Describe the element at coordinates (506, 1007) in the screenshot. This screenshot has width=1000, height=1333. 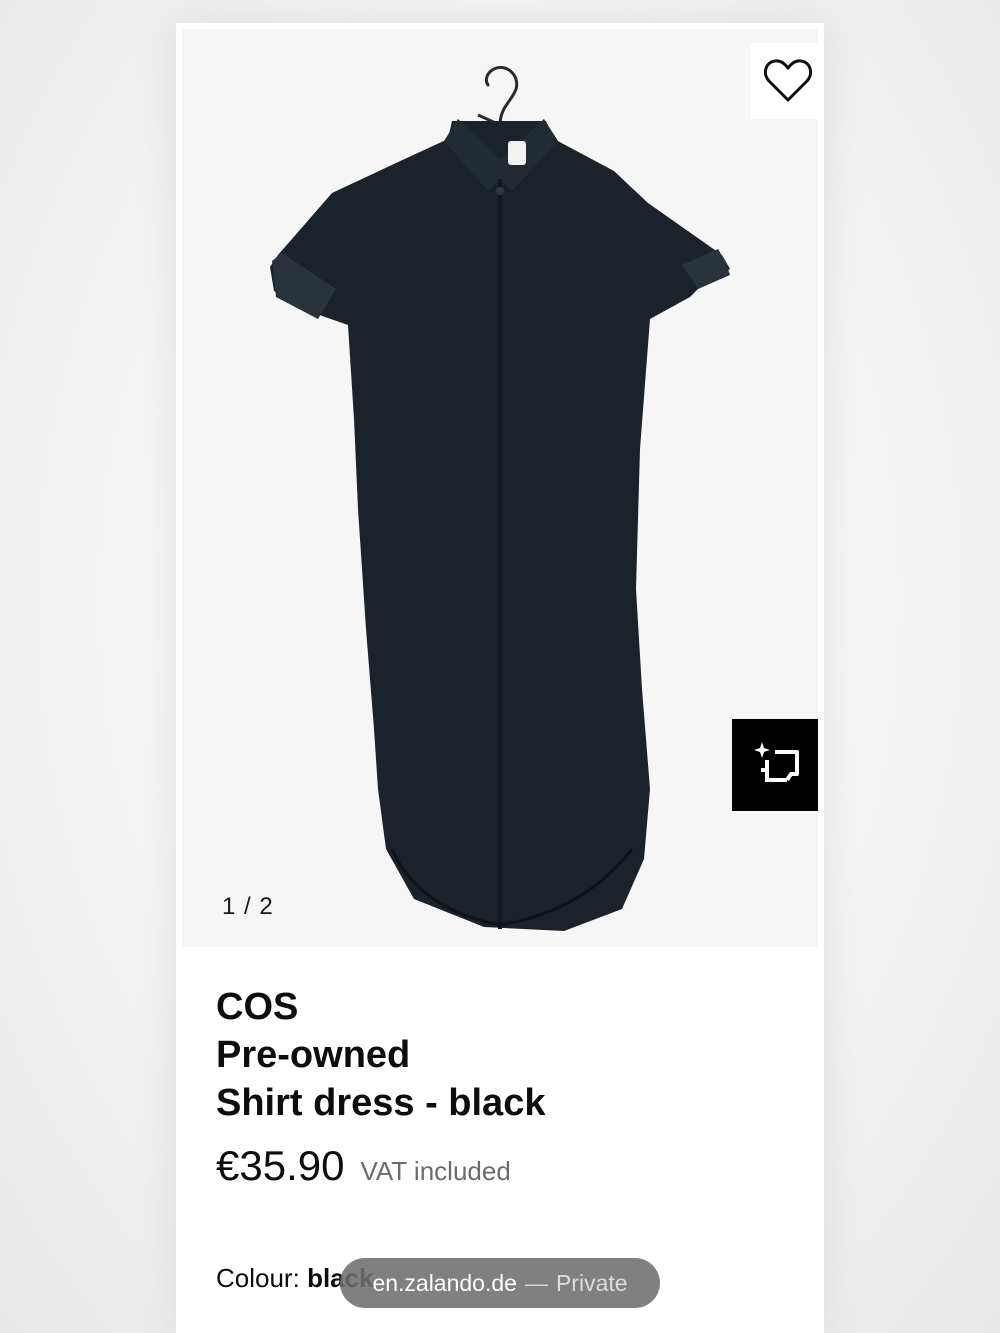
I see `product-brand: COS` at that location.